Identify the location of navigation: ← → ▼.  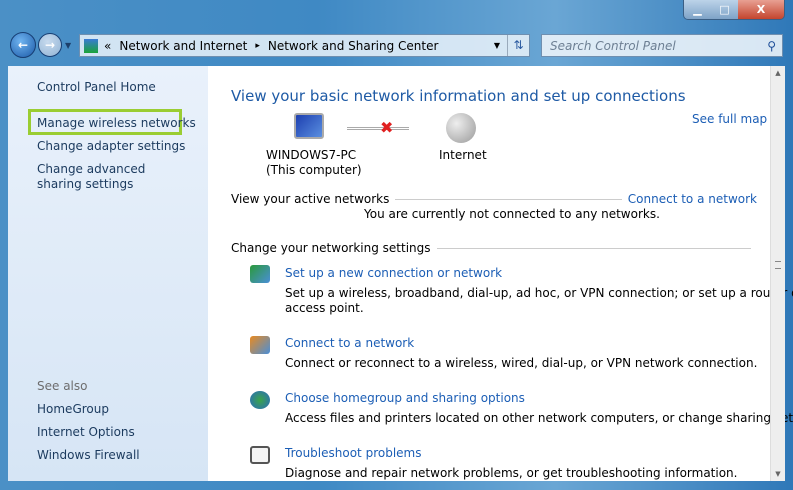
(40, 45).